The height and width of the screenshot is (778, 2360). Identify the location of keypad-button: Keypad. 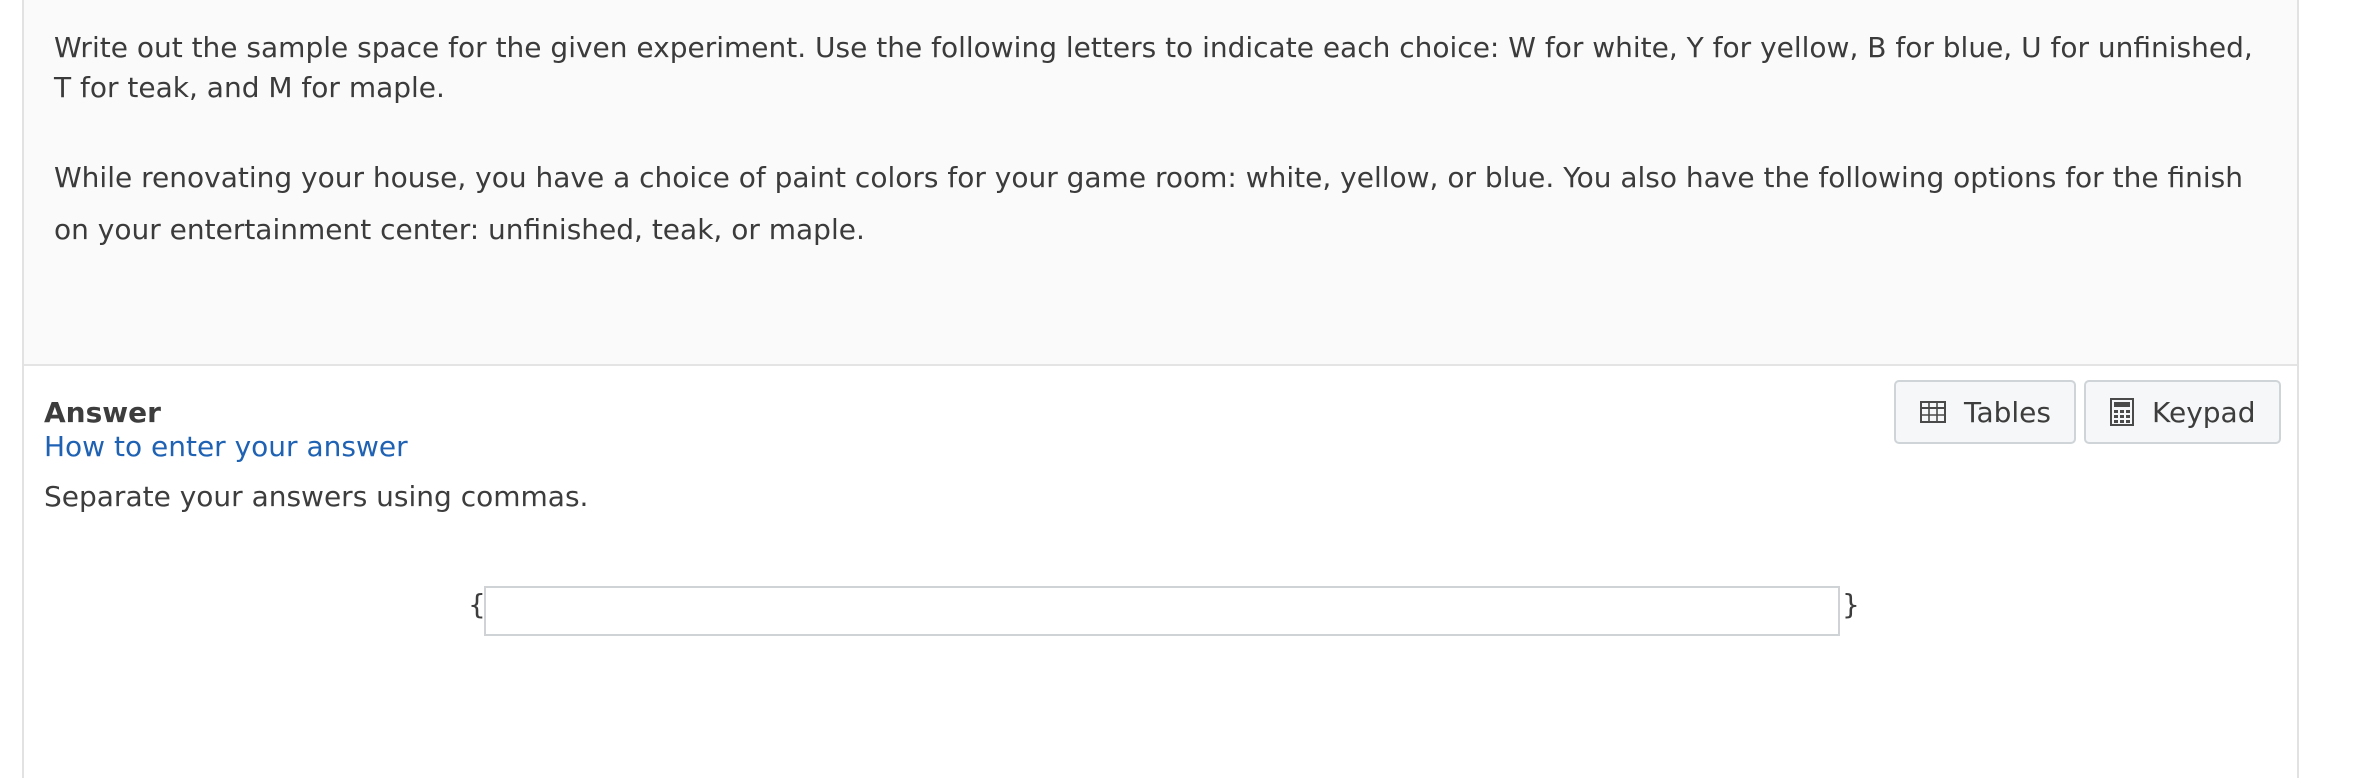
(2182, 412).